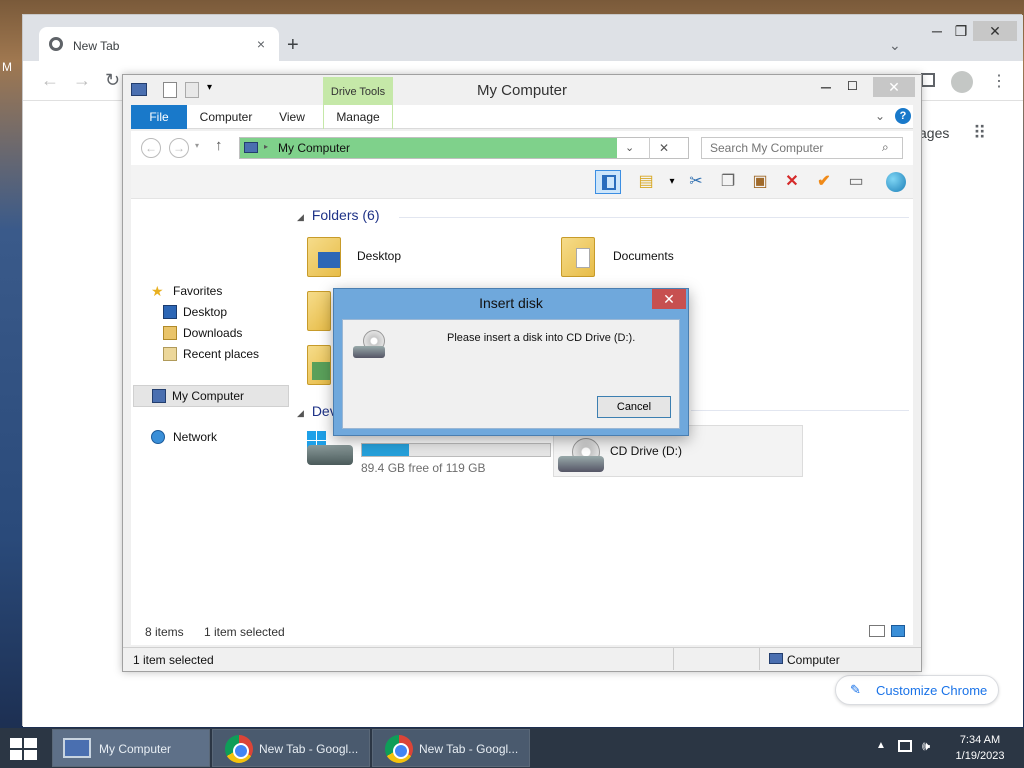 The width and height of the screenshot is (1024, 768). Describe the element at coordinates (672, 182) in the screenshot. I see `options-dropdown-icon: ▾` at that location.